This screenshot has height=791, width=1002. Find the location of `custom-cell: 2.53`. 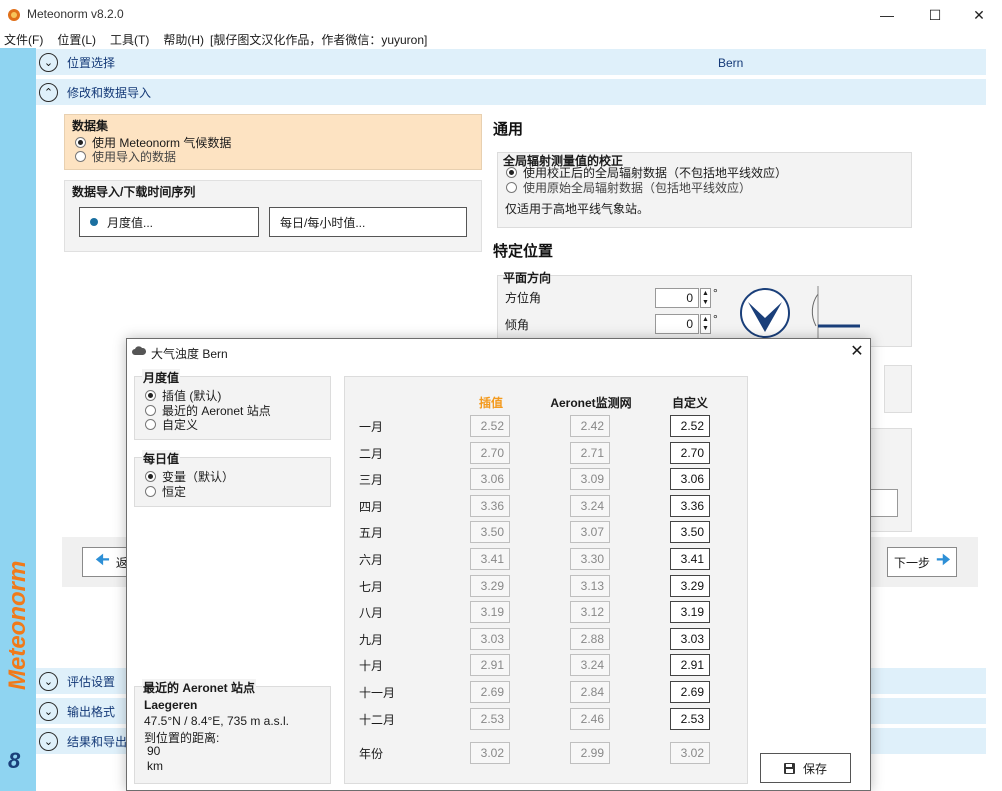

custom-cell: 2.53 is located at coordinates (690, 718).